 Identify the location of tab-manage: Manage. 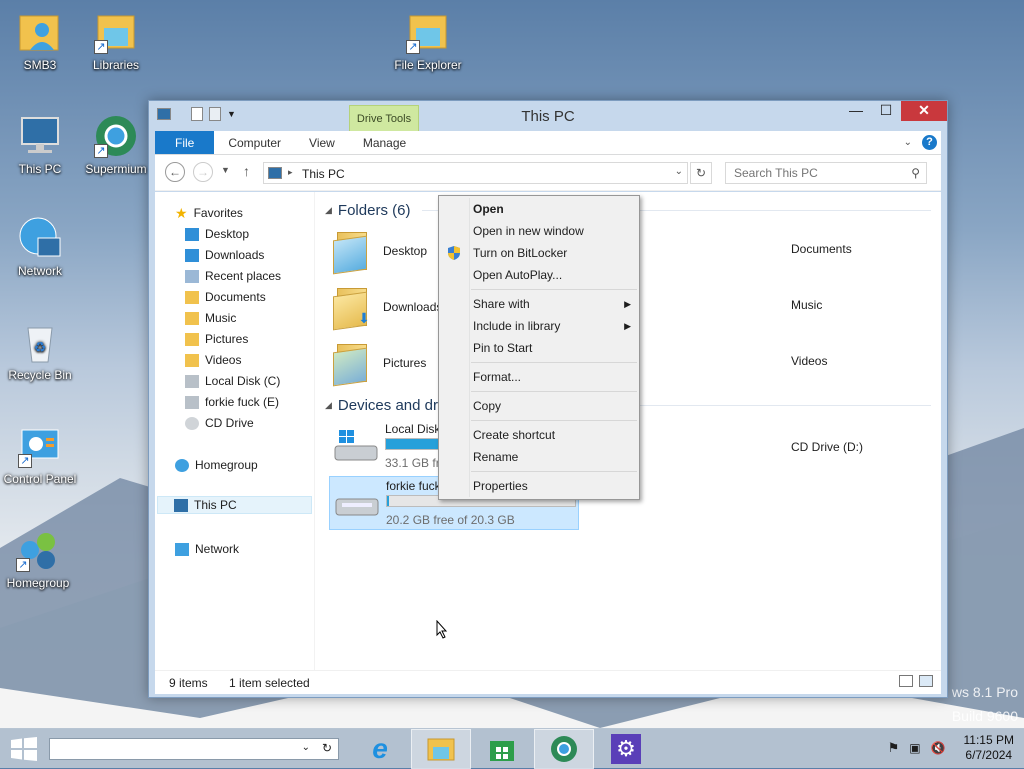
(384, 142).